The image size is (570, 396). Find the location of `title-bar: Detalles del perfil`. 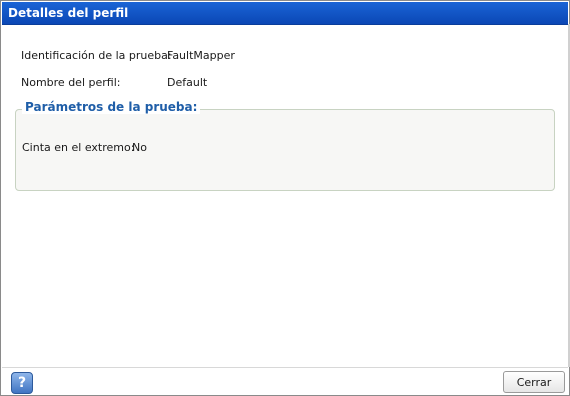

title-bar: Detalles del perfil is located at coordinates (285, 13).